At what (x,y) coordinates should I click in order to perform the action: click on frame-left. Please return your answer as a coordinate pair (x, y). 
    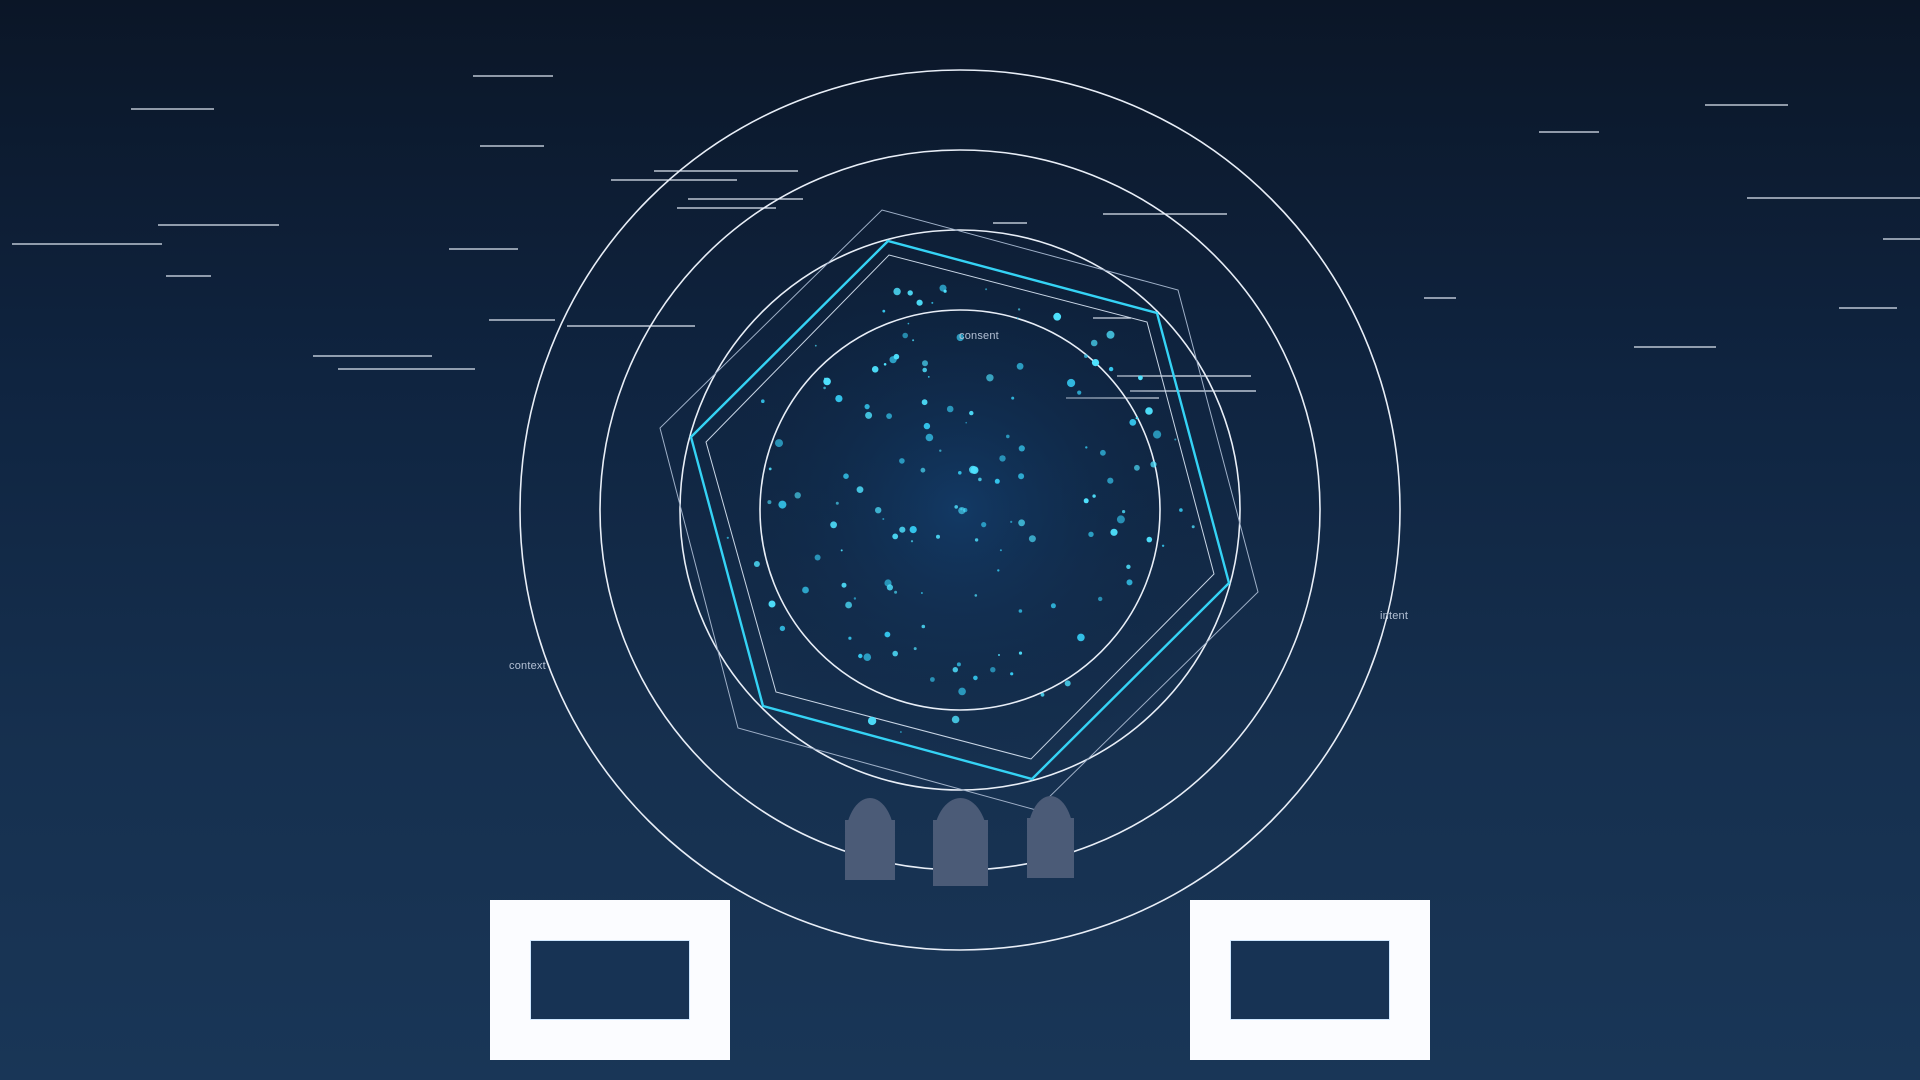
    Looking at the image, I should click on (610, 980).